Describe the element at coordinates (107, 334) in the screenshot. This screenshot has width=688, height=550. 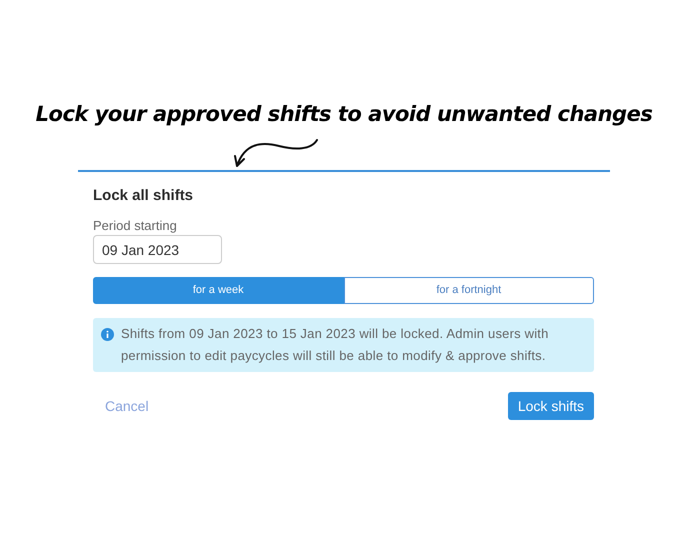
I see `info-icon` at that location.